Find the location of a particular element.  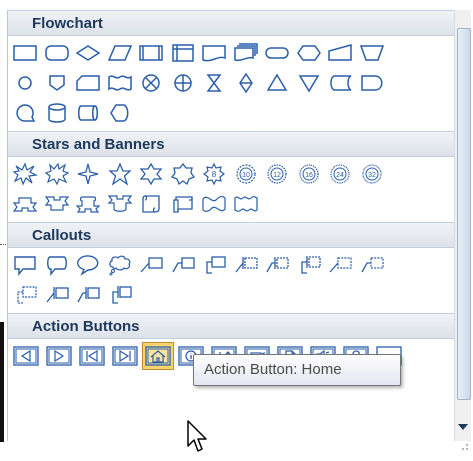

shape-line-callout-2-accent-bar is located at coordinates (277, 265).